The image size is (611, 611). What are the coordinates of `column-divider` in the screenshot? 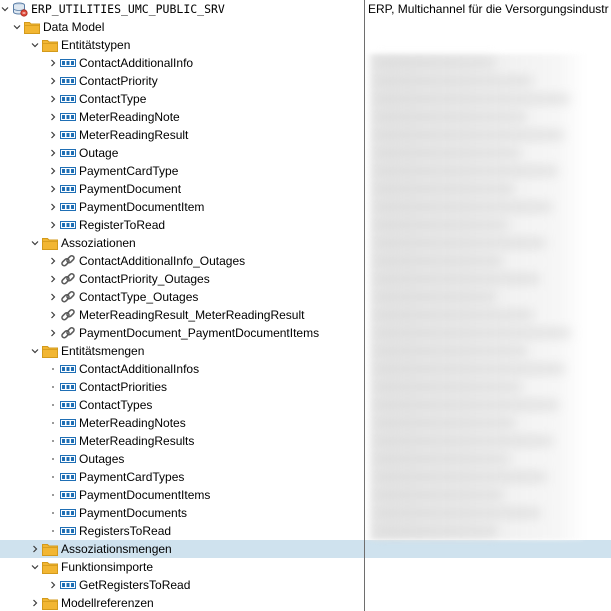 It's located at (364, 305).